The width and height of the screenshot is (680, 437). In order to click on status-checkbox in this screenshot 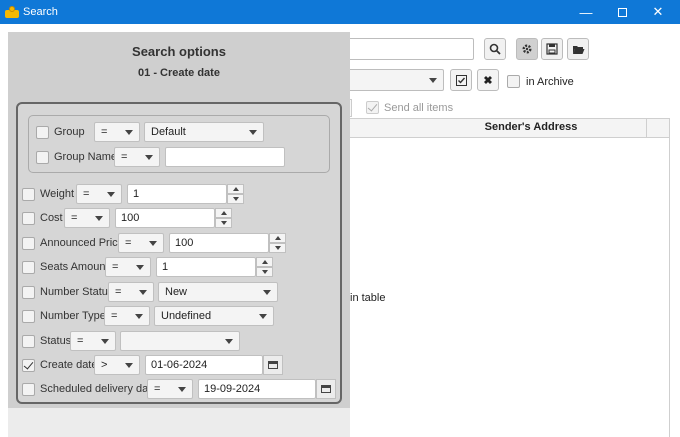, I will do `click(28, 341)`.